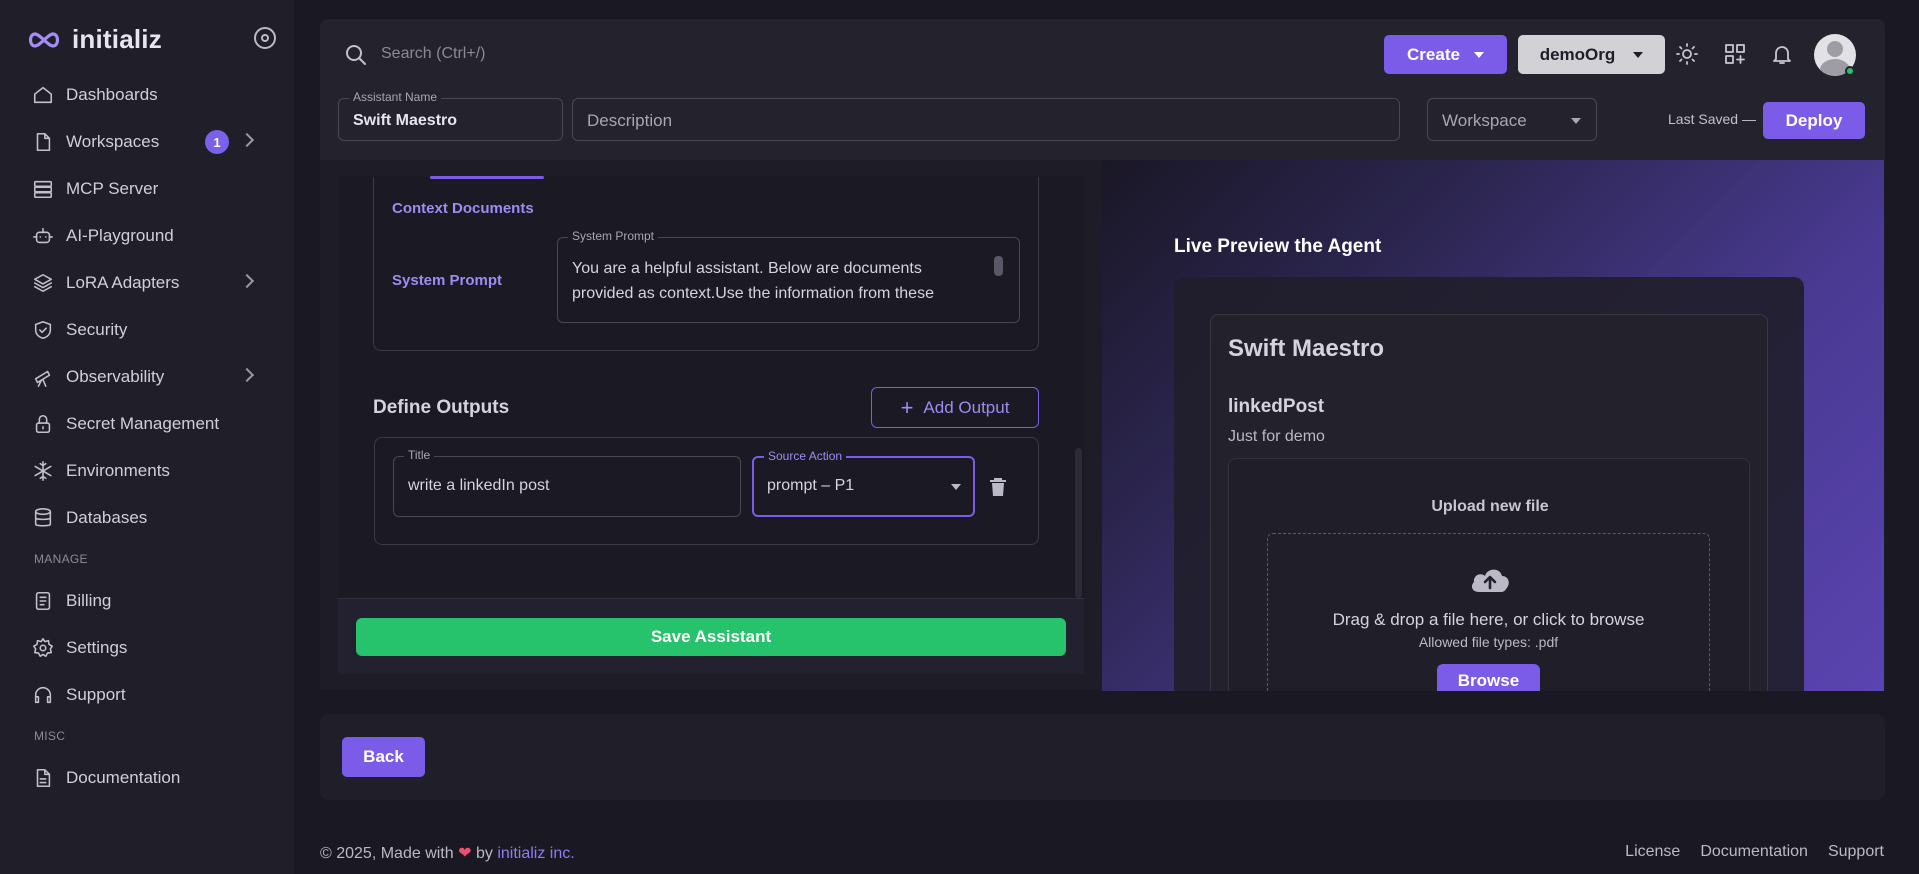 The image size is (1919, 874). Describe the element at coordinates (419, 455) in the screenshot. I see `output-title-label: Title` at that location.